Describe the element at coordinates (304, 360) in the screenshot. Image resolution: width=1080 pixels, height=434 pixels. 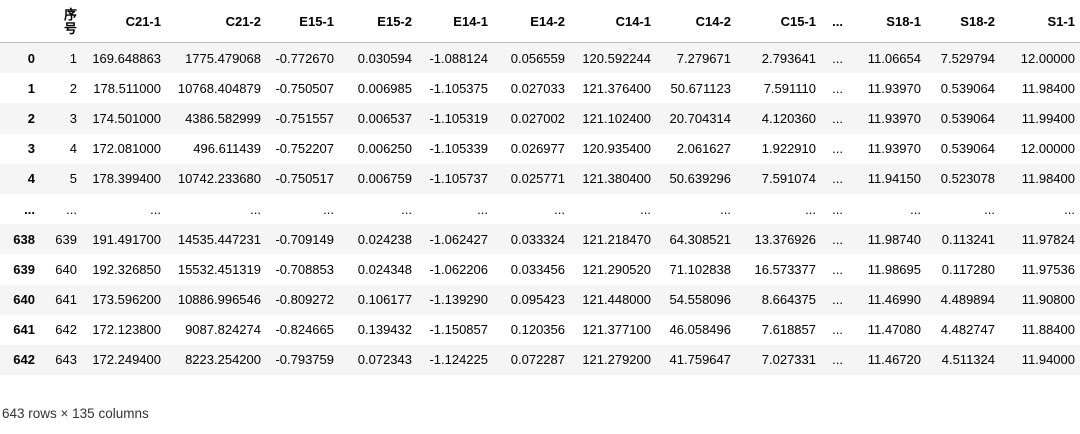
I see `table-cell: -0.793759` at that location.